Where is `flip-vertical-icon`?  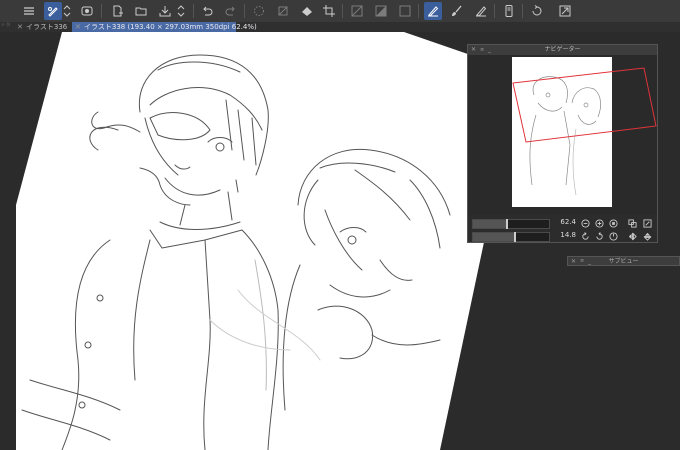 flip-vertical-icon is located at coordinates (647, 236).